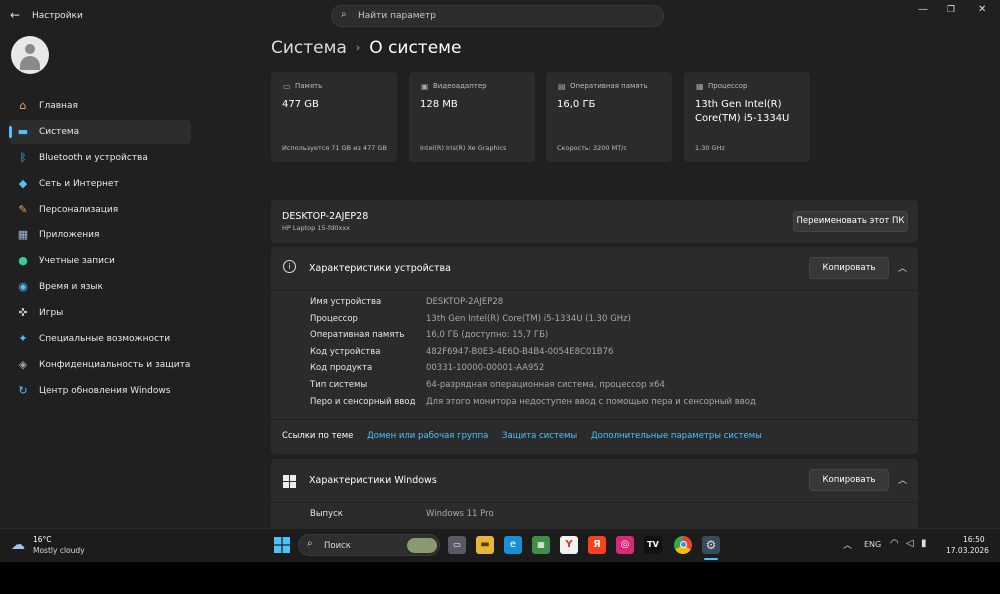 The width and height of the screenshot is (1000, 594). What do you see at coordinates (42, 539) in the screenshot?
I see `weather-temp: 16°C` at bounding box center [42, 539].